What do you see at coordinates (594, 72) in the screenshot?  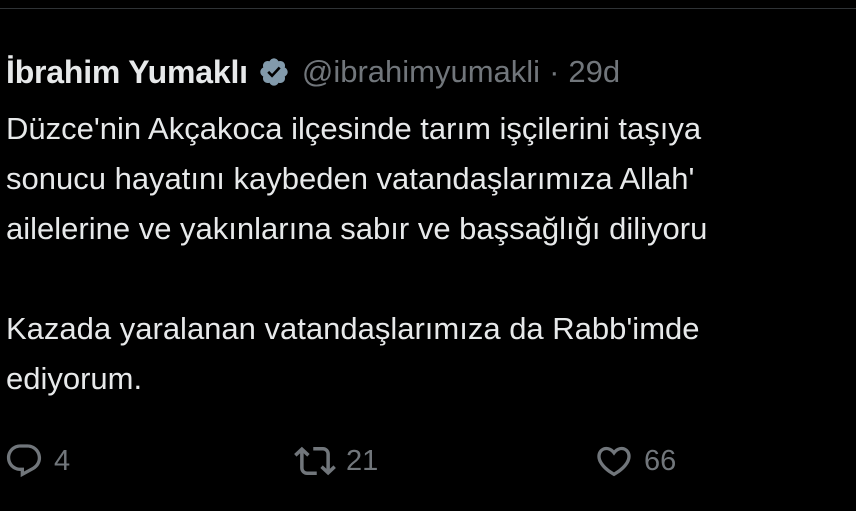 I see `tweet-time: 29d` at bounding box center [594, 72].